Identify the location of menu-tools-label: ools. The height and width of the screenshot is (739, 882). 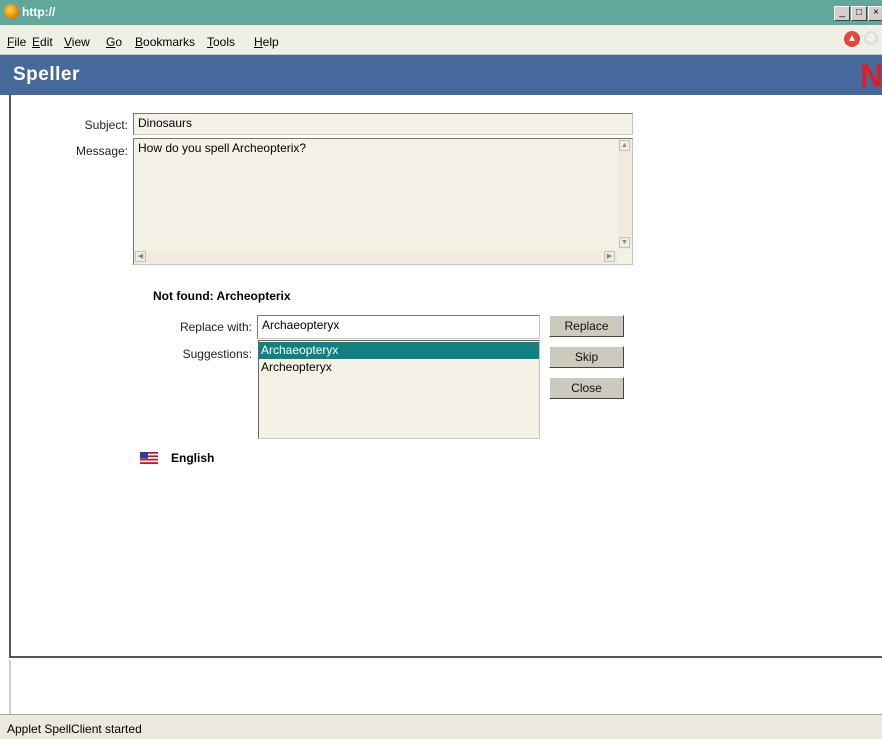
(224, 42).